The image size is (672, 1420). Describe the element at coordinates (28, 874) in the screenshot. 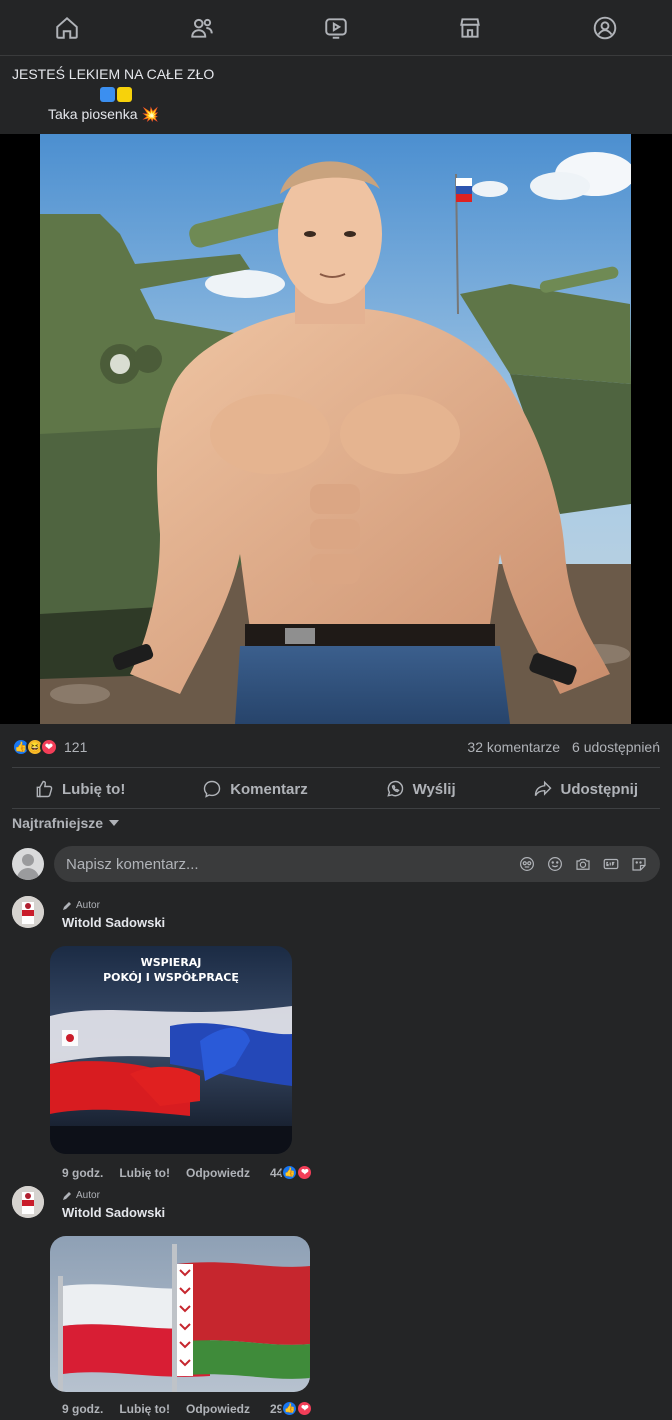

I see `avatar-body` at that location.